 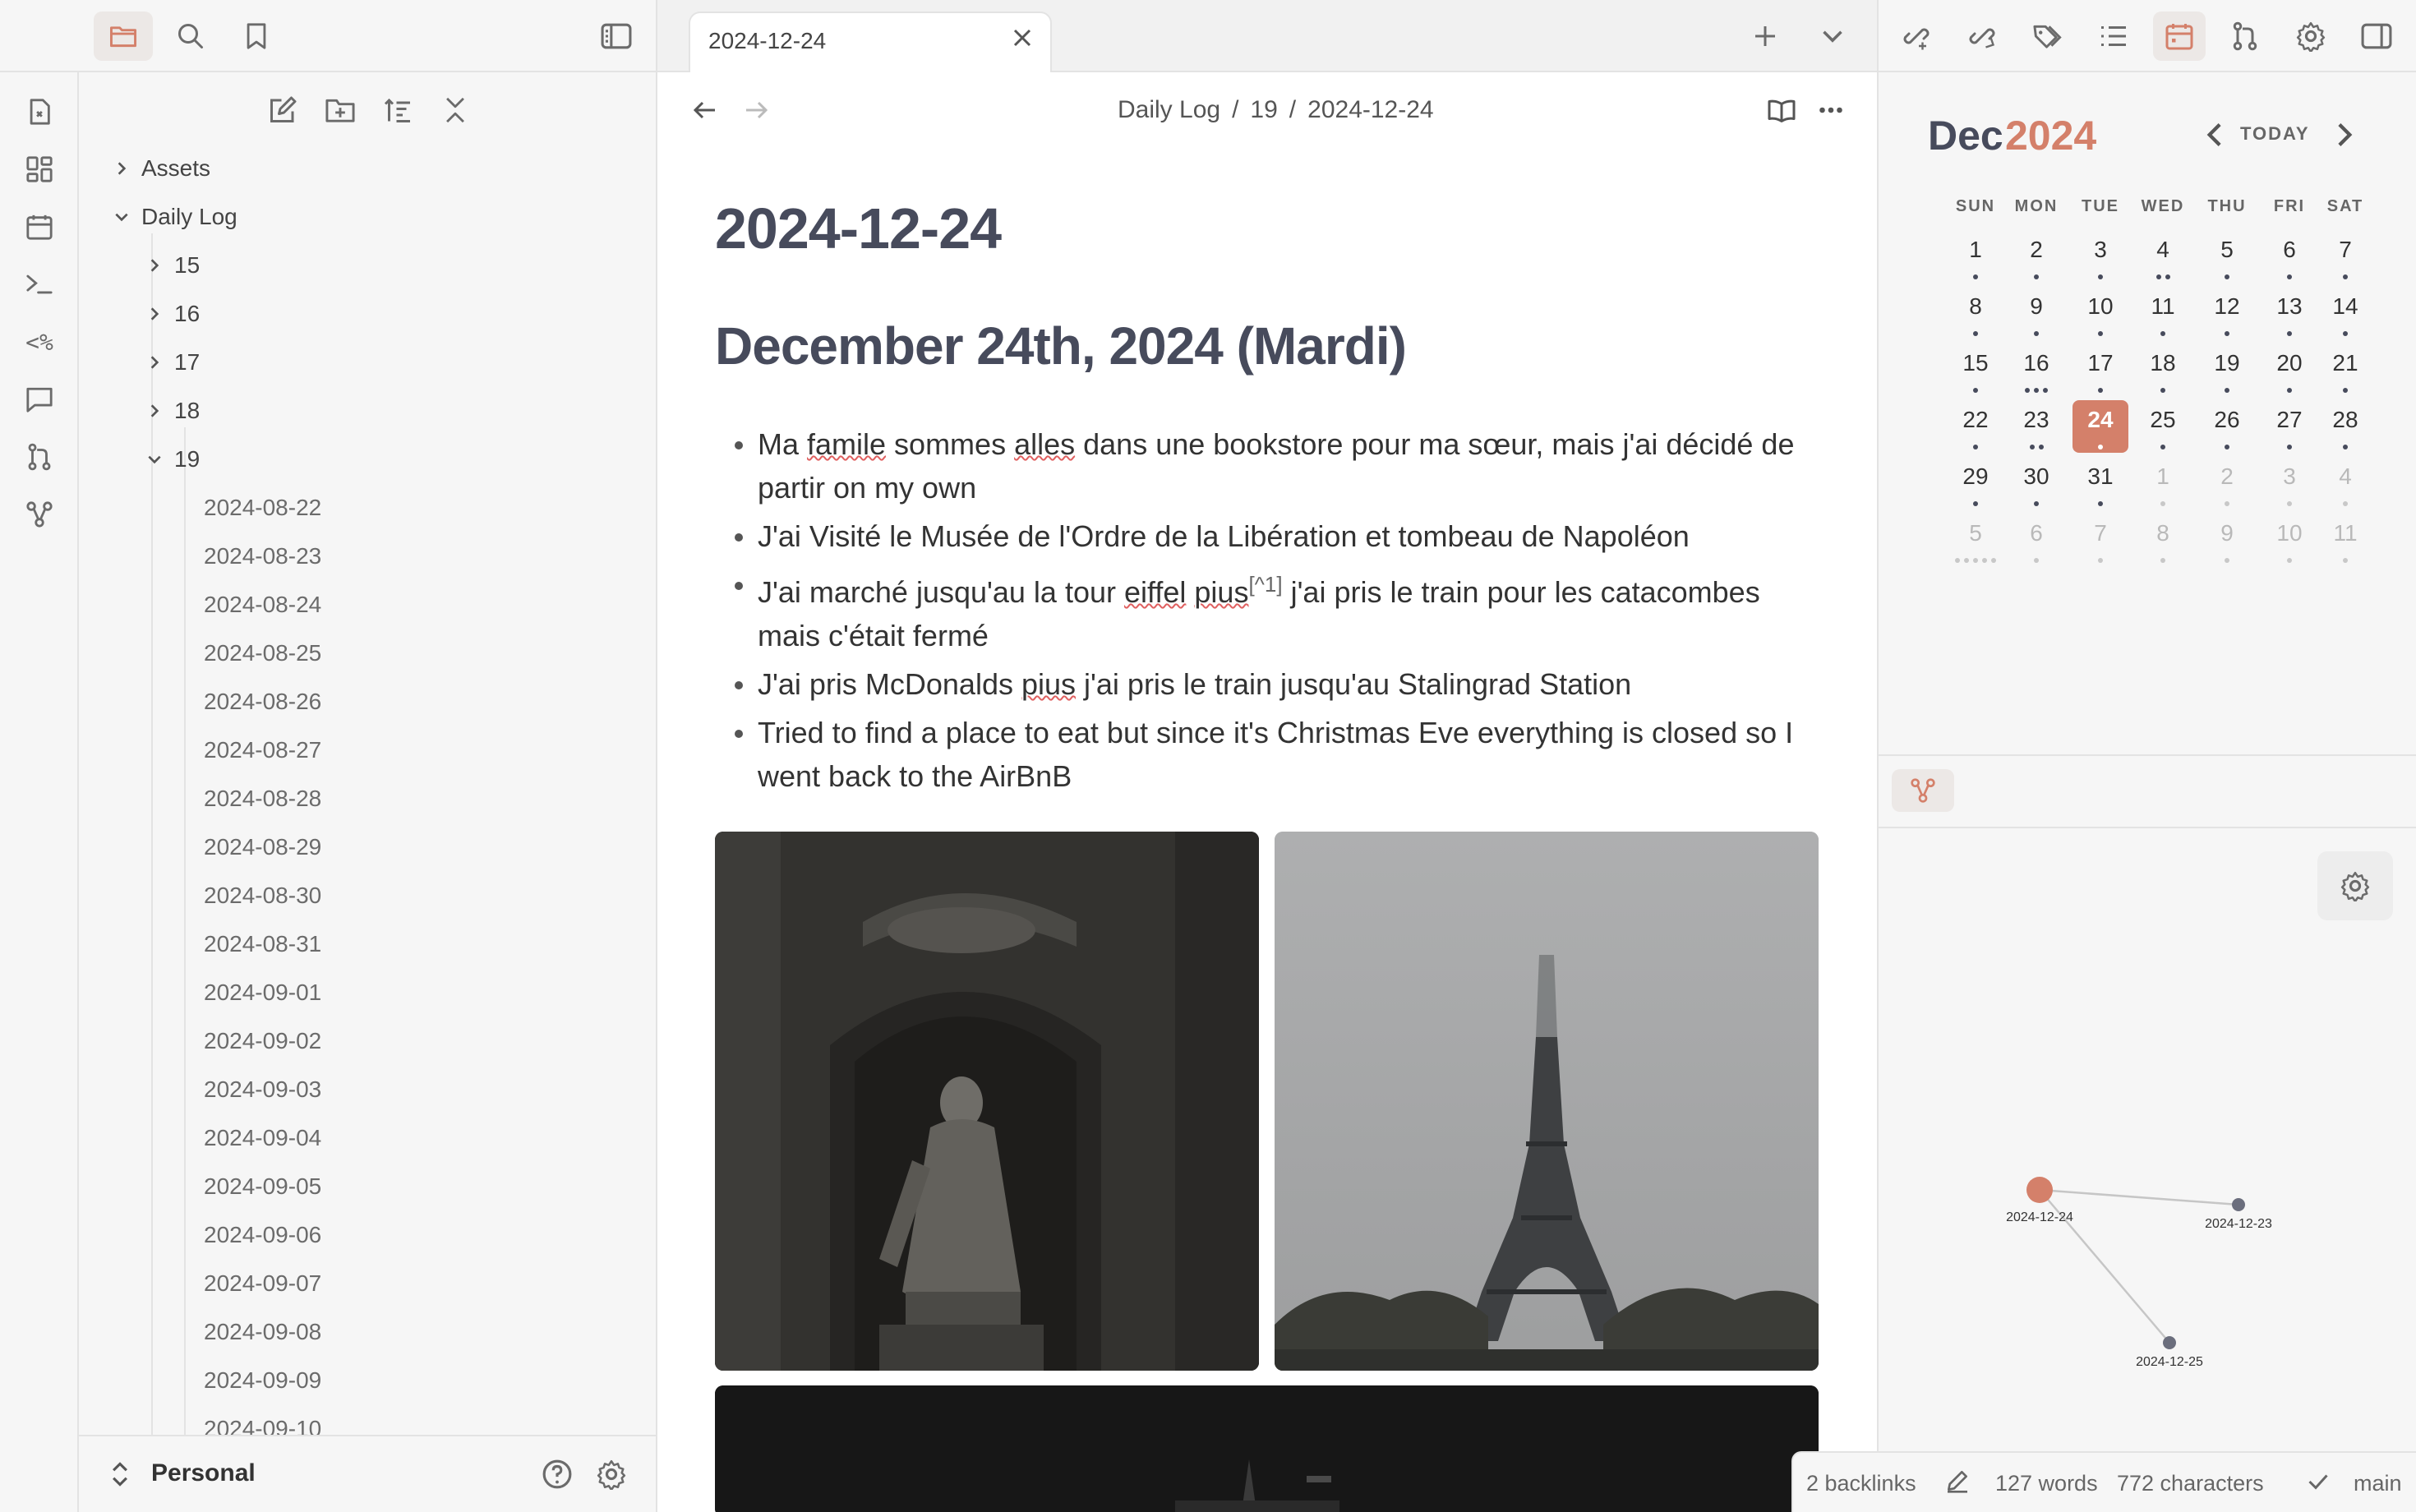 I want to click on file-item: 2024-09-01, so click(x=263, y=993).